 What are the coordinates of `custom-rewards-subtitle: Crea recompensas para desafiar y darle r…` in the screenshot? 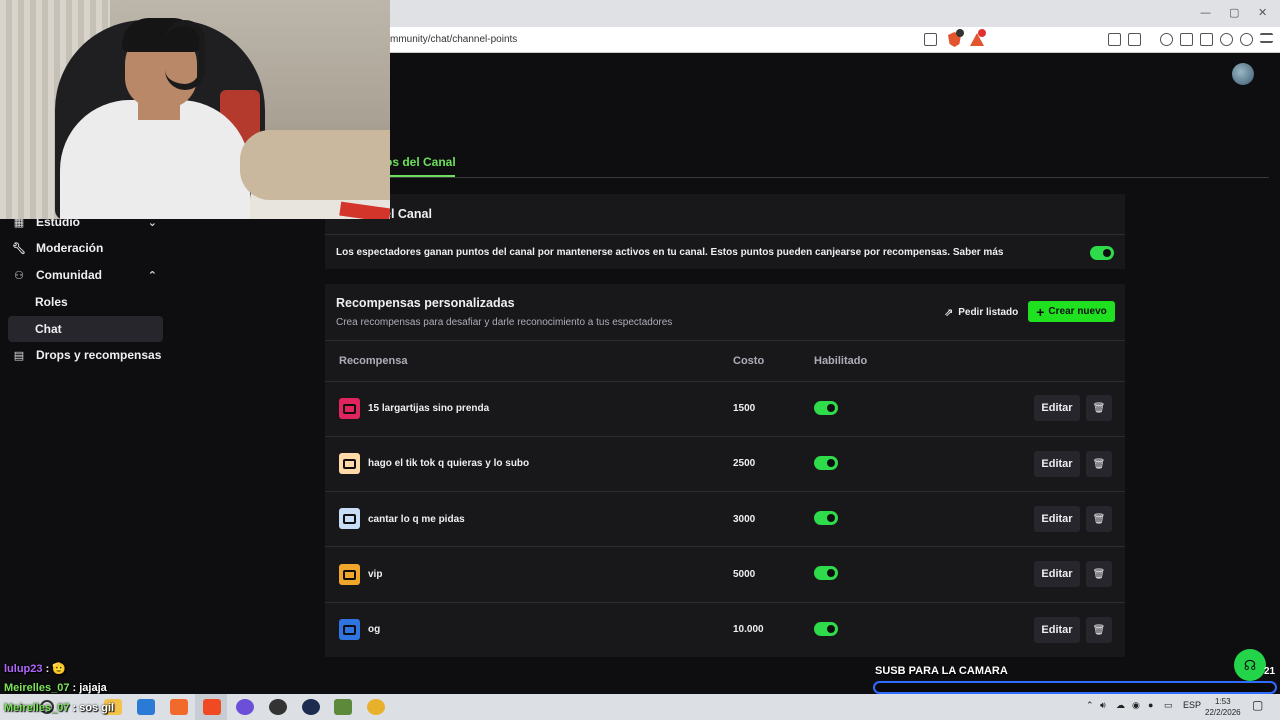 It's located at (504, 322).